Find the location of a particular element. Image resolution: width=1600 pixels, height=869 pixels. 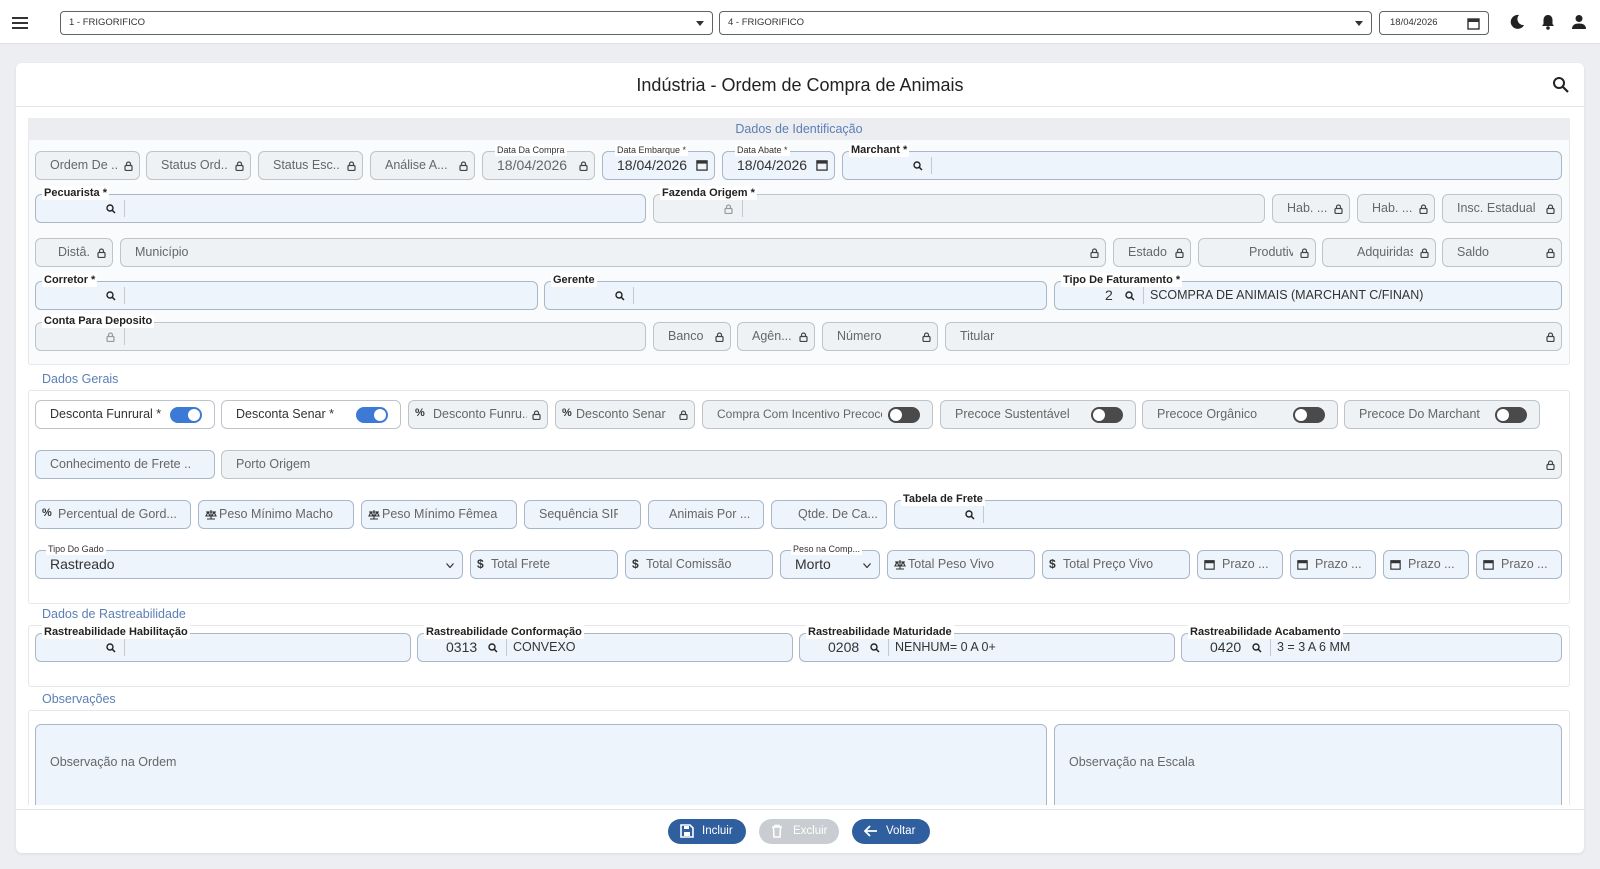

precoce-marchant-toggle-field: Precoce Do Marchant is located at coordinates (1442, 414).